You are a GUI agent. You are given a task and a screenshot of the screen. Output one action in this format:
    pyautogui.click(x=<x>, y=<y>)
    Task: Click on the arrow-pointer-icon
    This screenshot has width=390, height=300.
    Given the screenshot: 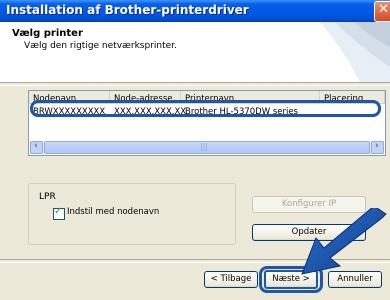 What is the action you would take?
    pyautogui.click(x=344, y=241)
    